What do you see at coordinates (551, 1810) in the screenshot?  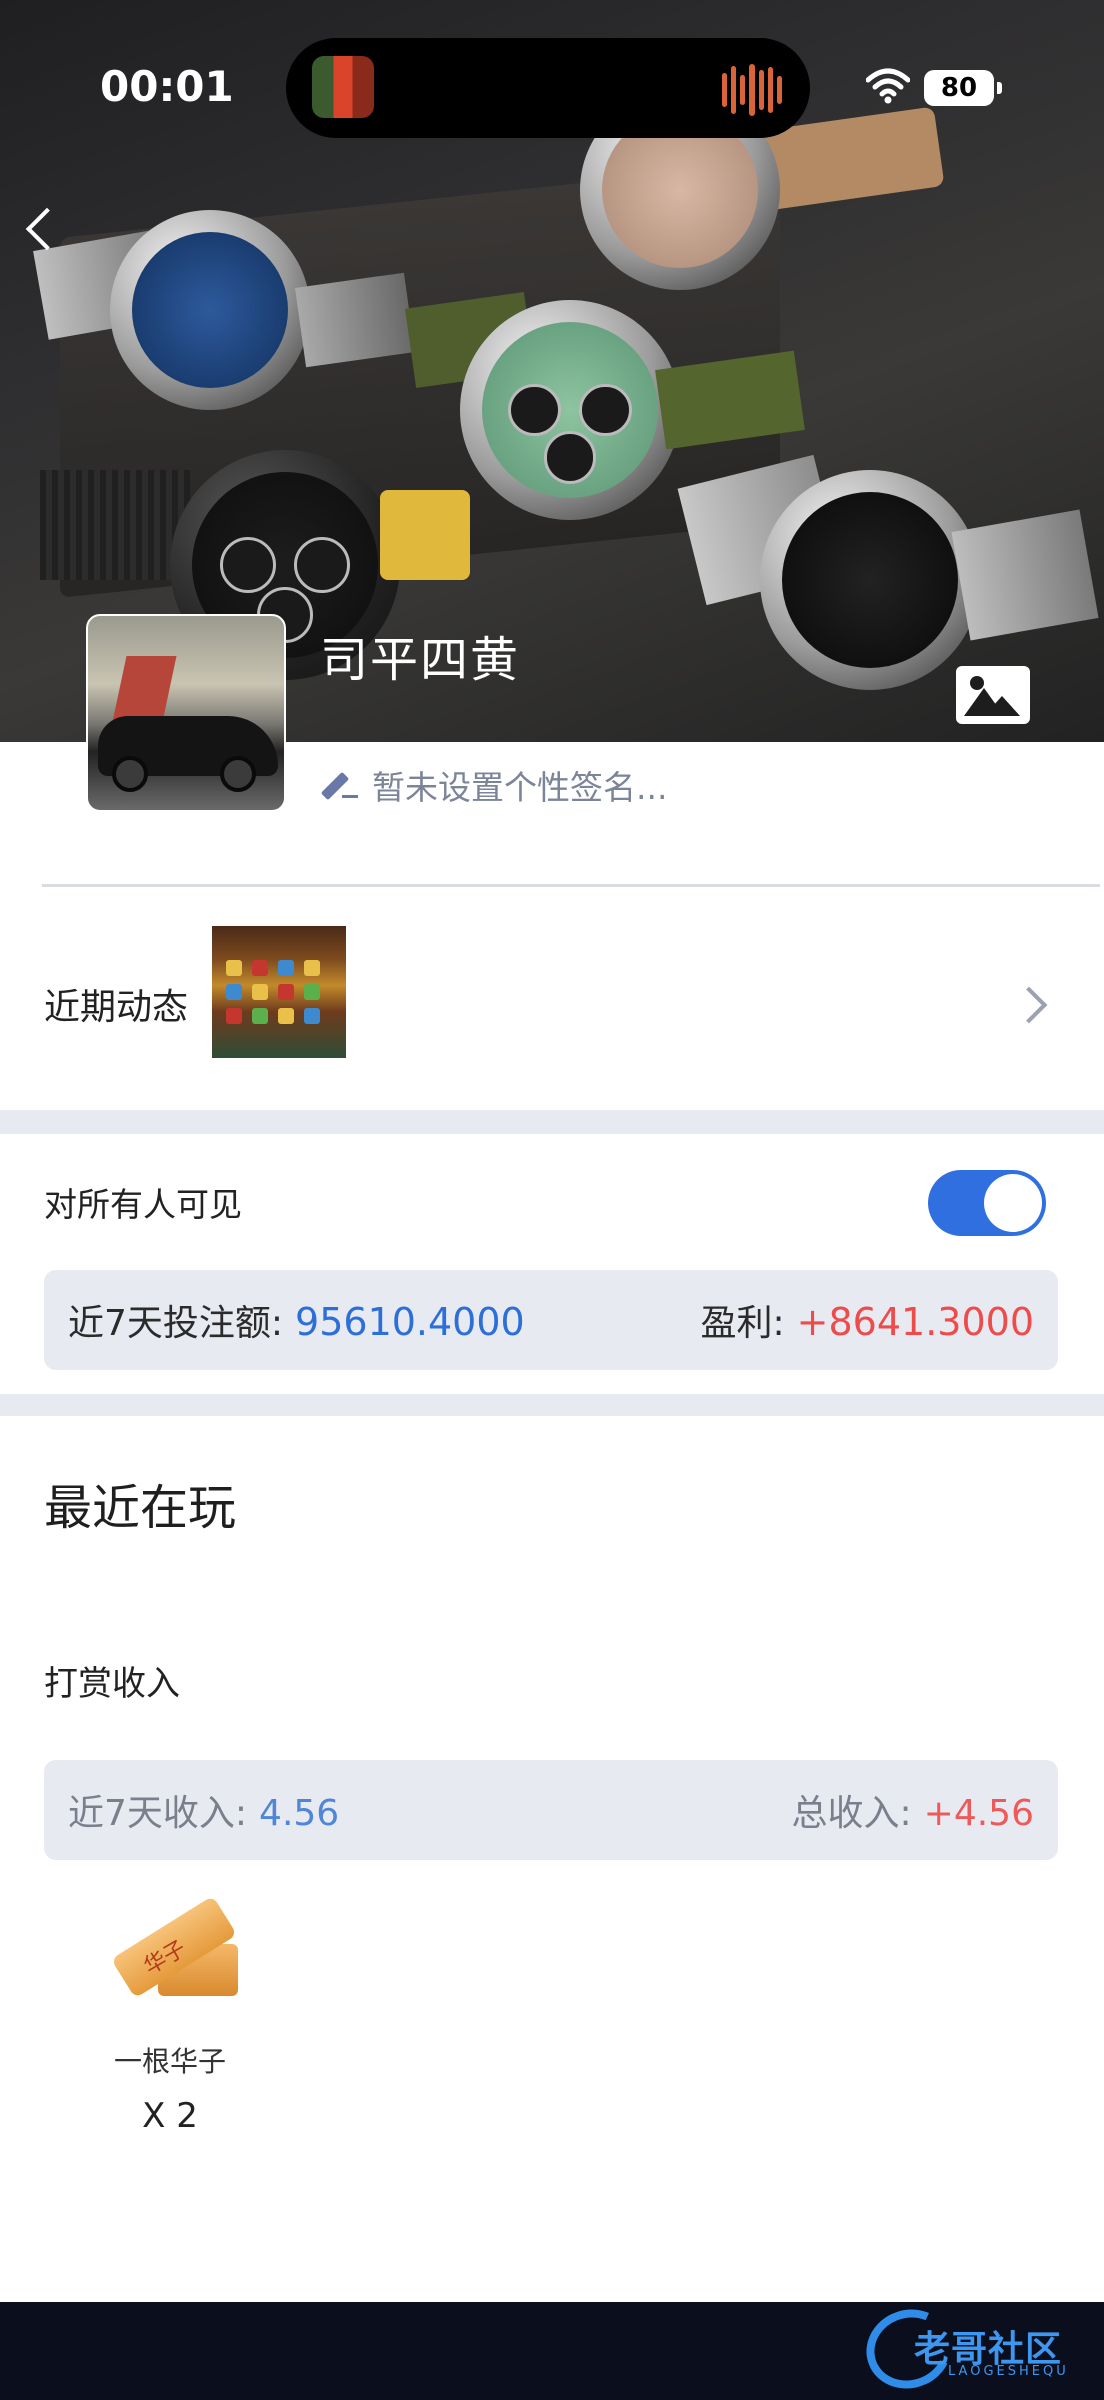 I see `tip-income-box: 近7天收入: 4.56 总收入: +4.56` at bounding box center [551, 1810].